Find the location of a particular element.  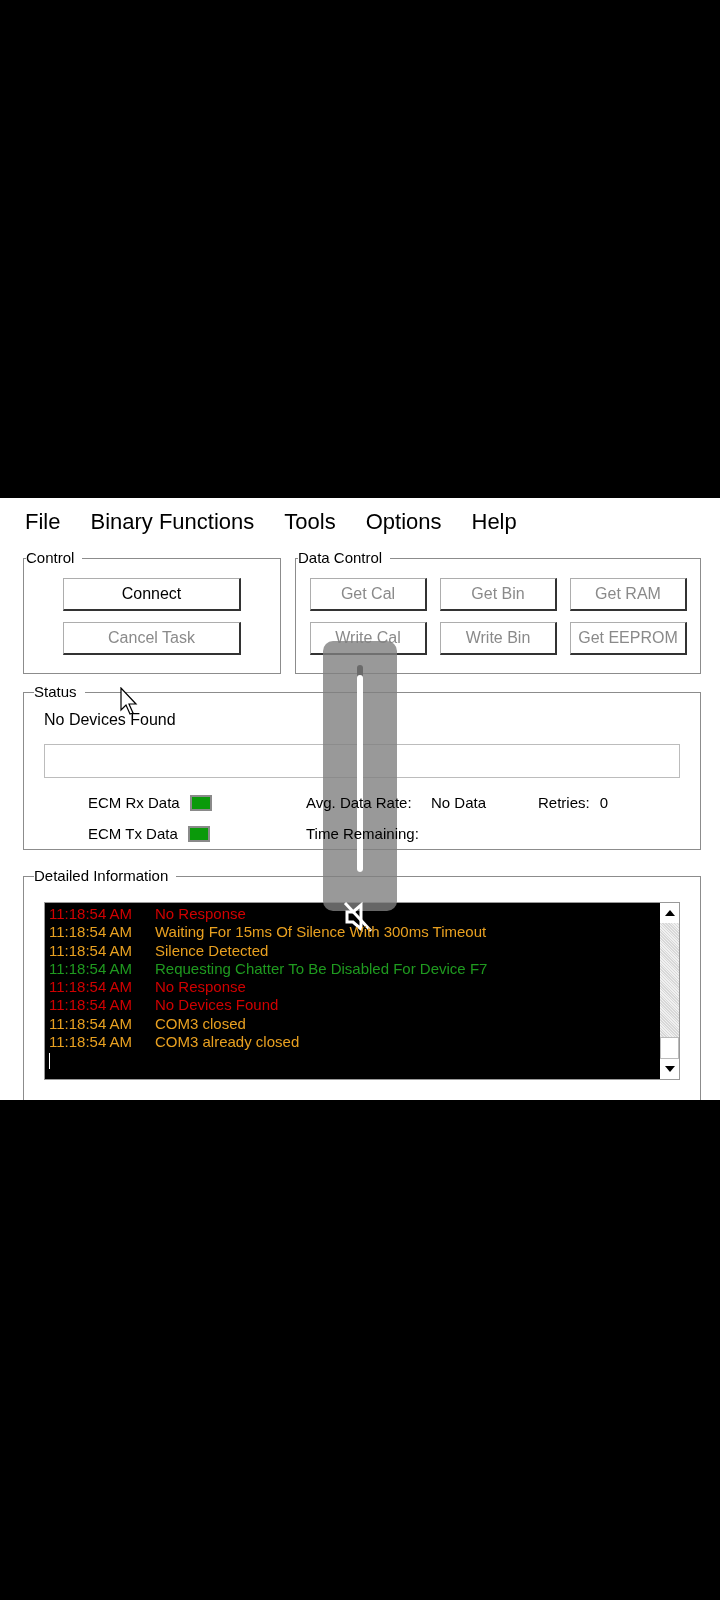

log-message: Requesting Chatter To Be Disabled For Device F7 is located at coordinates (321, 969).